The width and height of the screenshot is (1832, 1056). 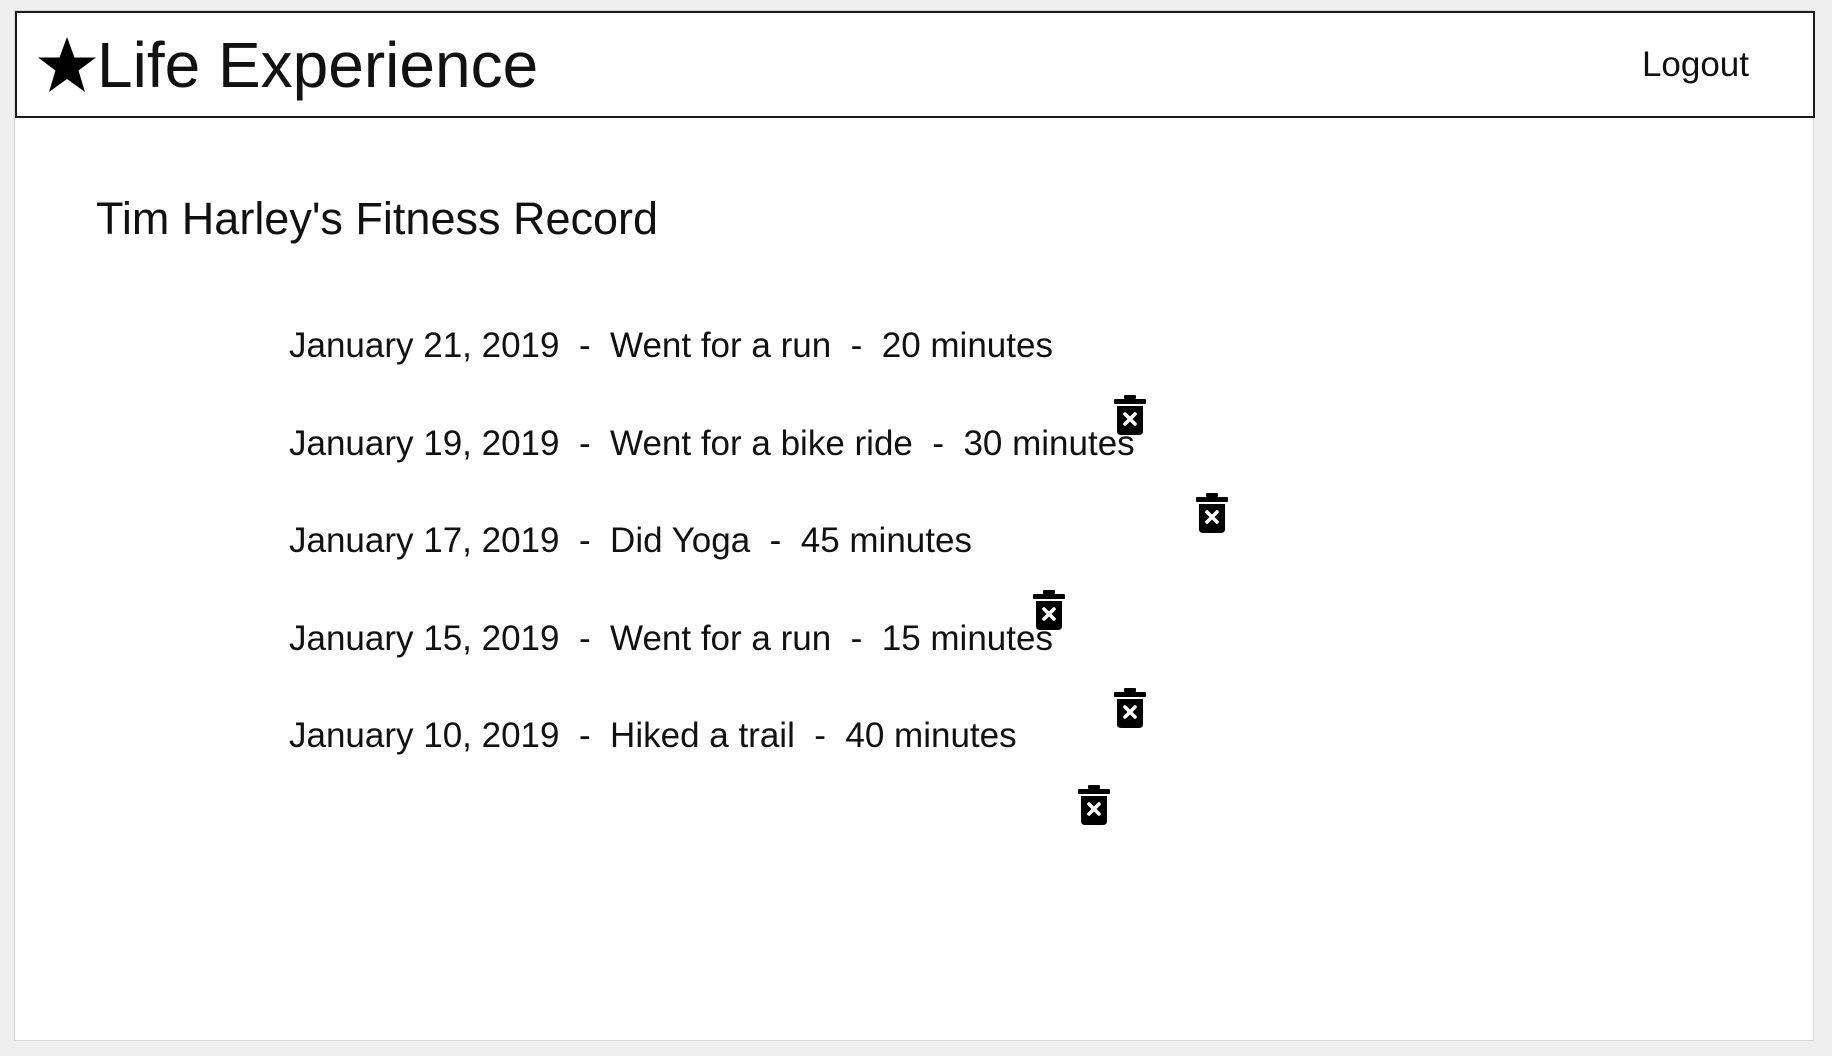 I want to click on record-item: January 17, 2019 - Did Yoga - 45 minutes, so click(x=759, y=575).